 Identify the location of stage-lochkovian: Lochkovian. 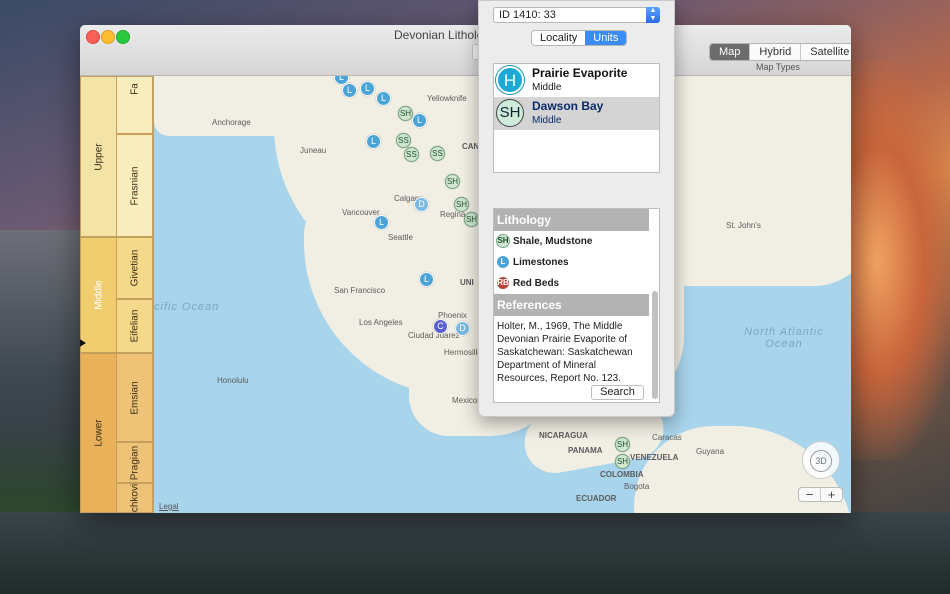
(134, 498).